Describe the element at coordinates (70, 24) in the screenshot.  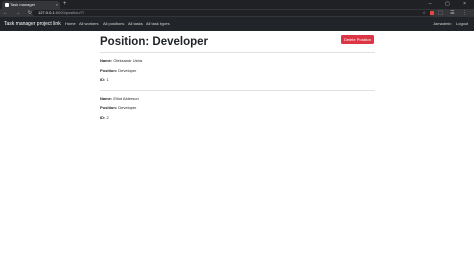
I see `nav-link-home: Home` at that location.